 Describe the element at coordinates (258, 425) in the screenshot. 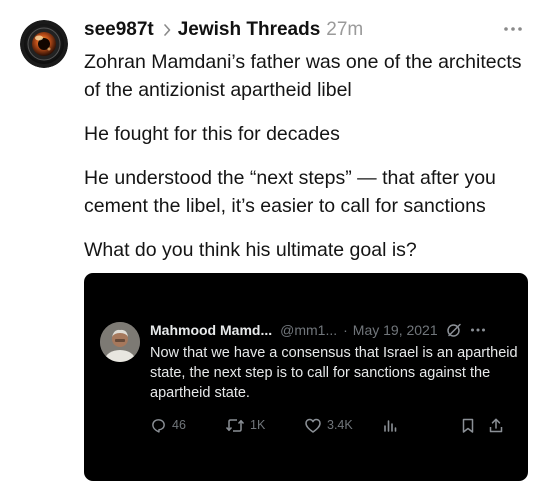

I see `repost-count: 1K` at that location.